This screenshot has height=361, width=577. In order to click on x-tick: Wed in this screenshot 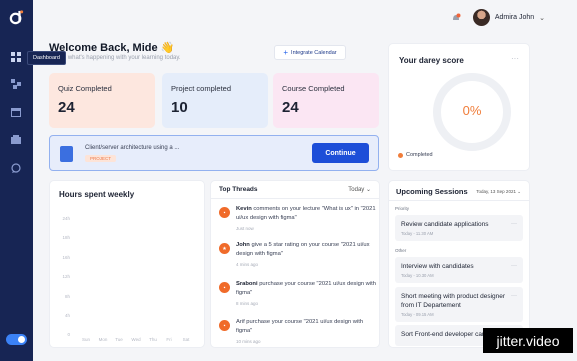, I will do `click(136, 339)`.